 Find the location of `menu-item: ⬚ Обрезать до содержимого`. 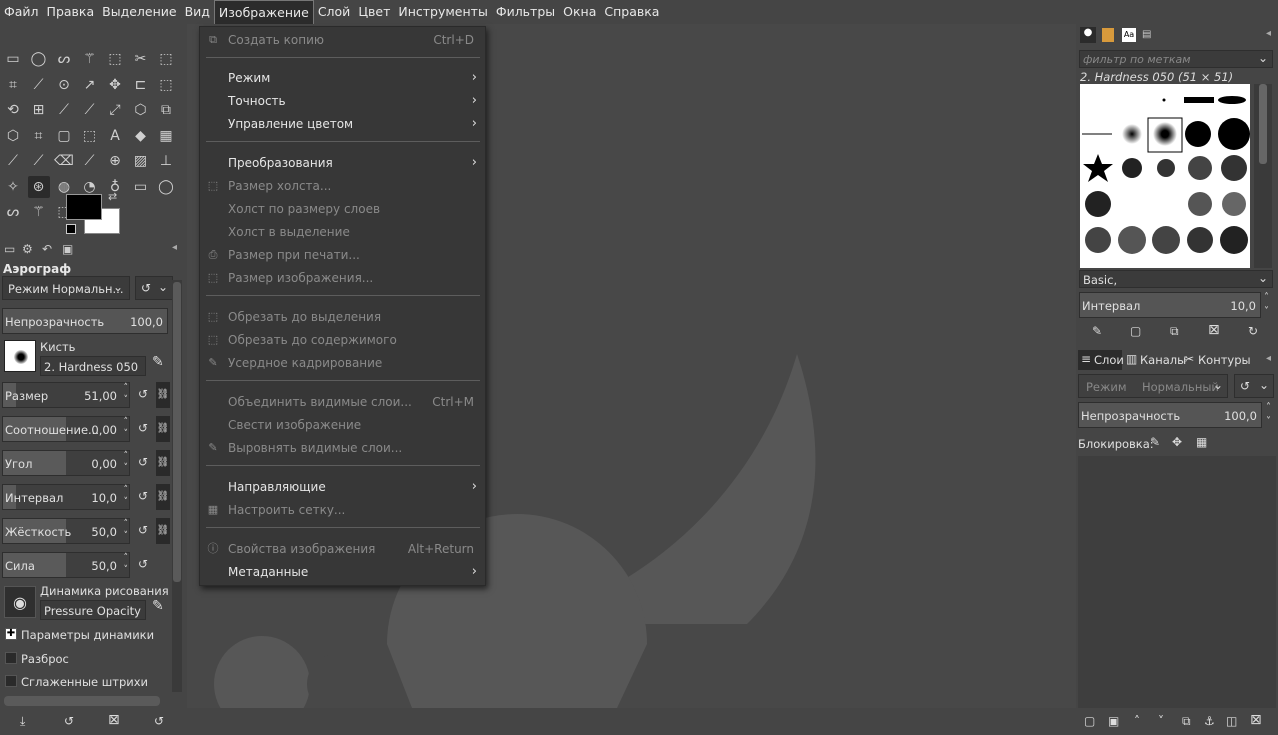

menu-item: ⬚ Обрезать до содержимого is located at coordinates (342, 340).